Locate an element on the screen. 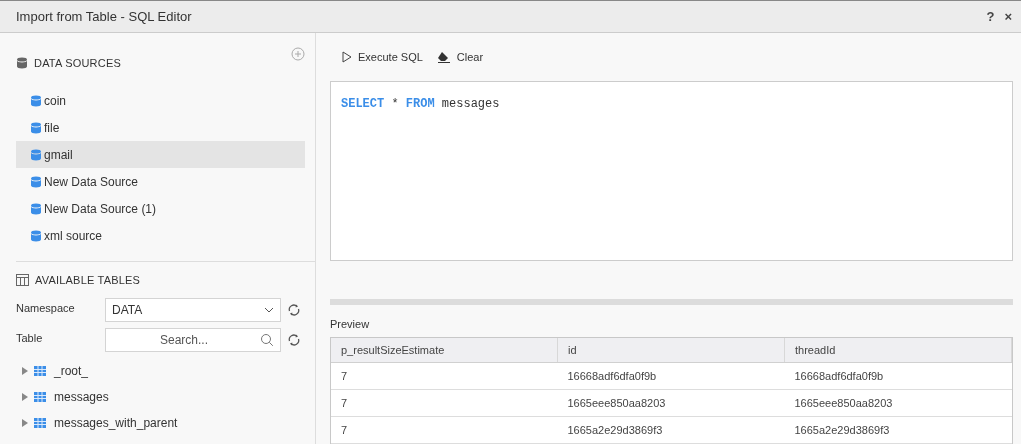 The width and height of the screenshot is (1021, 444). add-icon is located at coordinates (298, 54).